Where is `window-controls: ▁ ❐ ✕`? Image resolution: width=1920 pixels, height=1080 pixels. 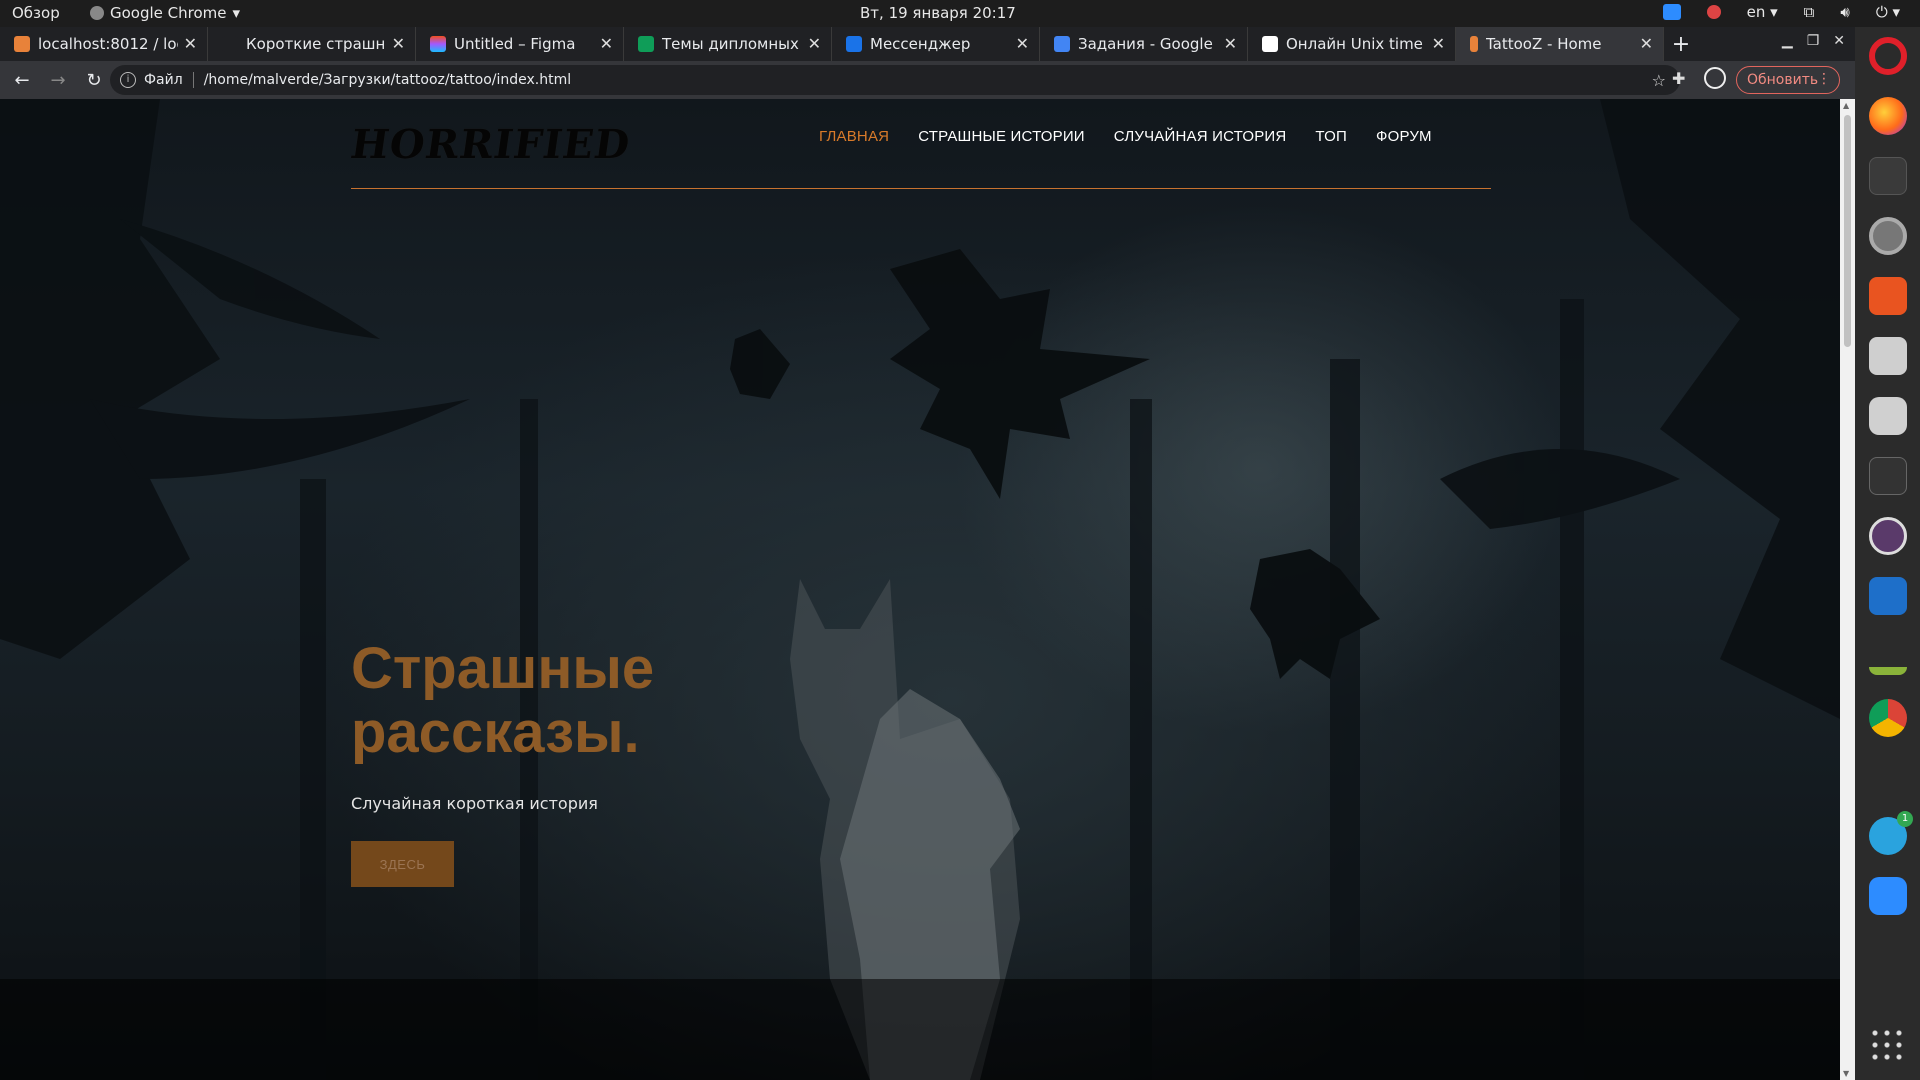
window-controls: ▁ ❐ ✕ is located at coordinates (1813, 41).